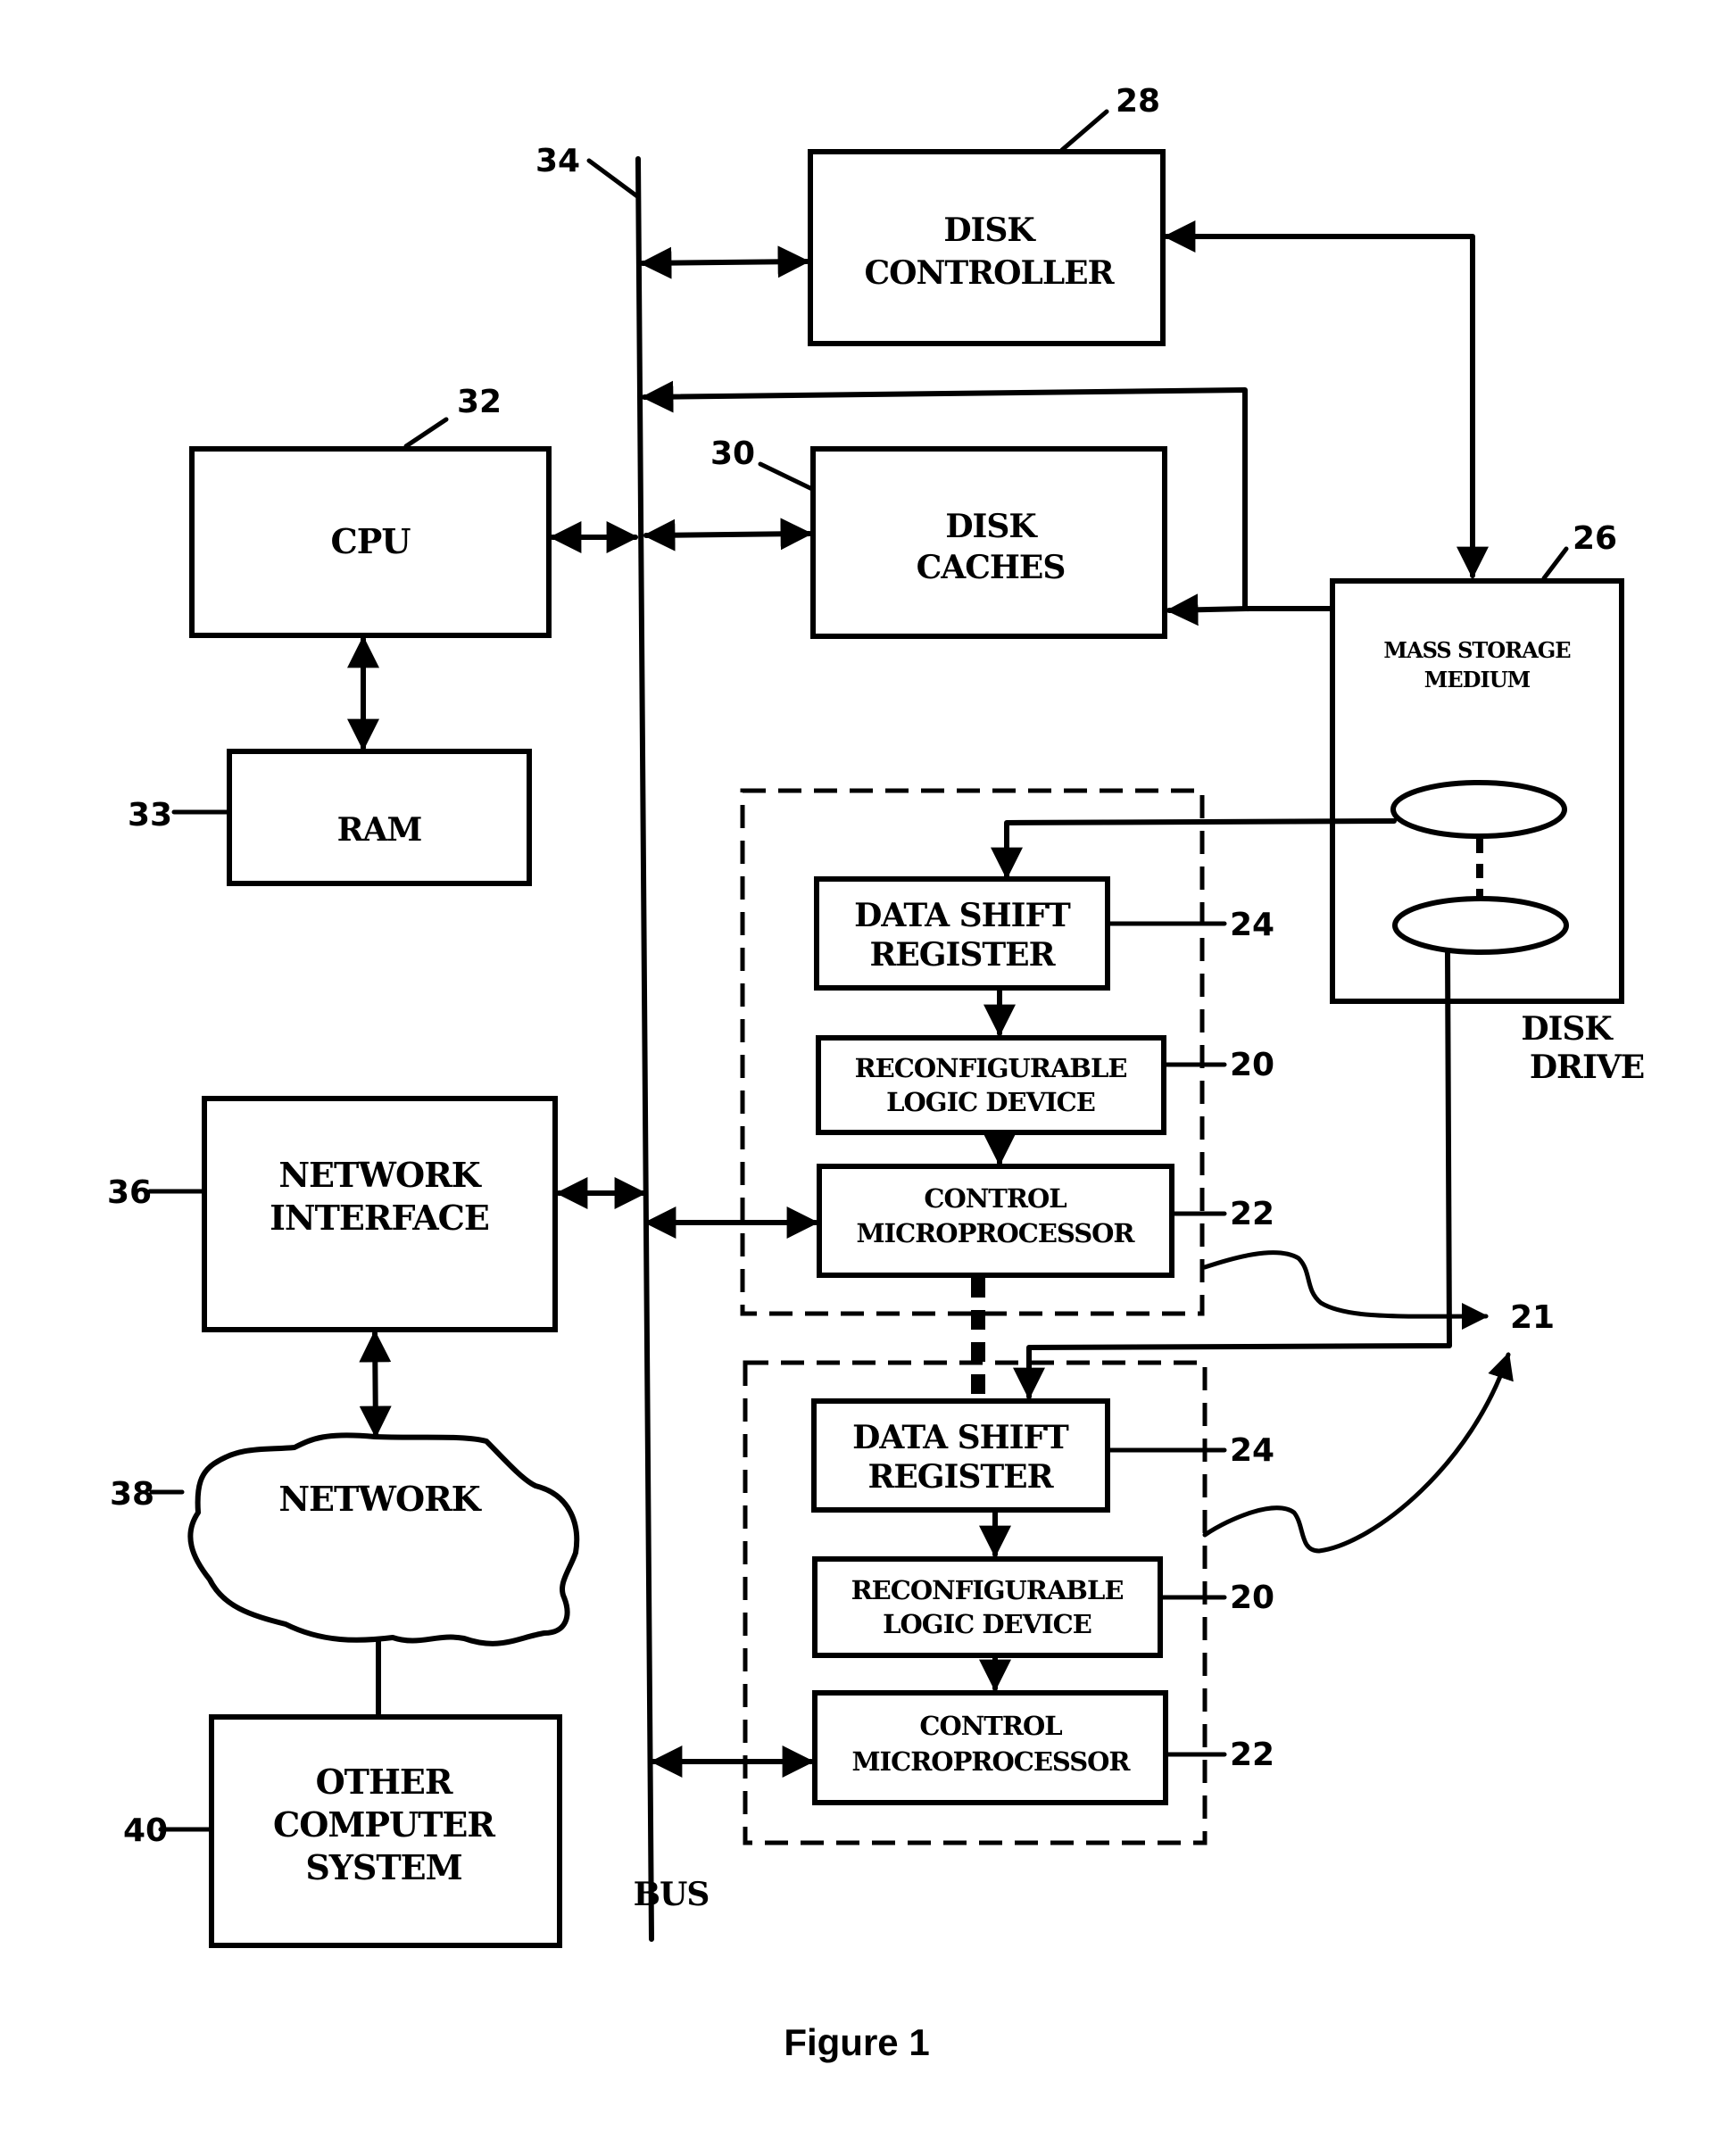 Image resolution: width=1718 pixels, height=2156 pixels. What do you see at coordinates (996, 1233) in the screenshot?
I see `module-1-cmp-label-2: MICROPROCESSOR` at bounding box center [996, 1233].